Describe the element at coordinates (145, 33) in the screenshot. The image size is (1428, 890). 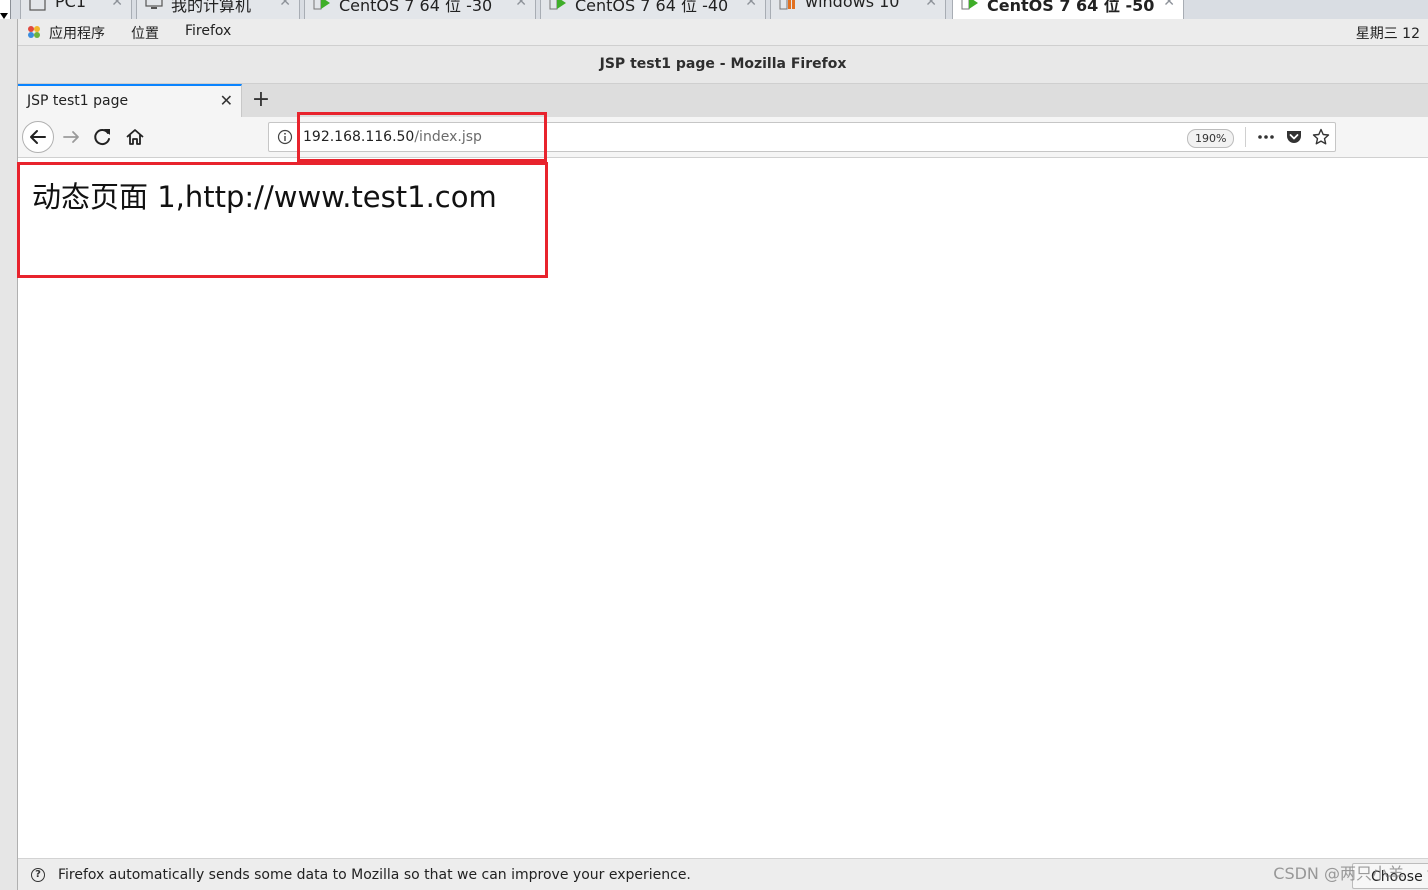
I see `places-menu: 位置` at that location.